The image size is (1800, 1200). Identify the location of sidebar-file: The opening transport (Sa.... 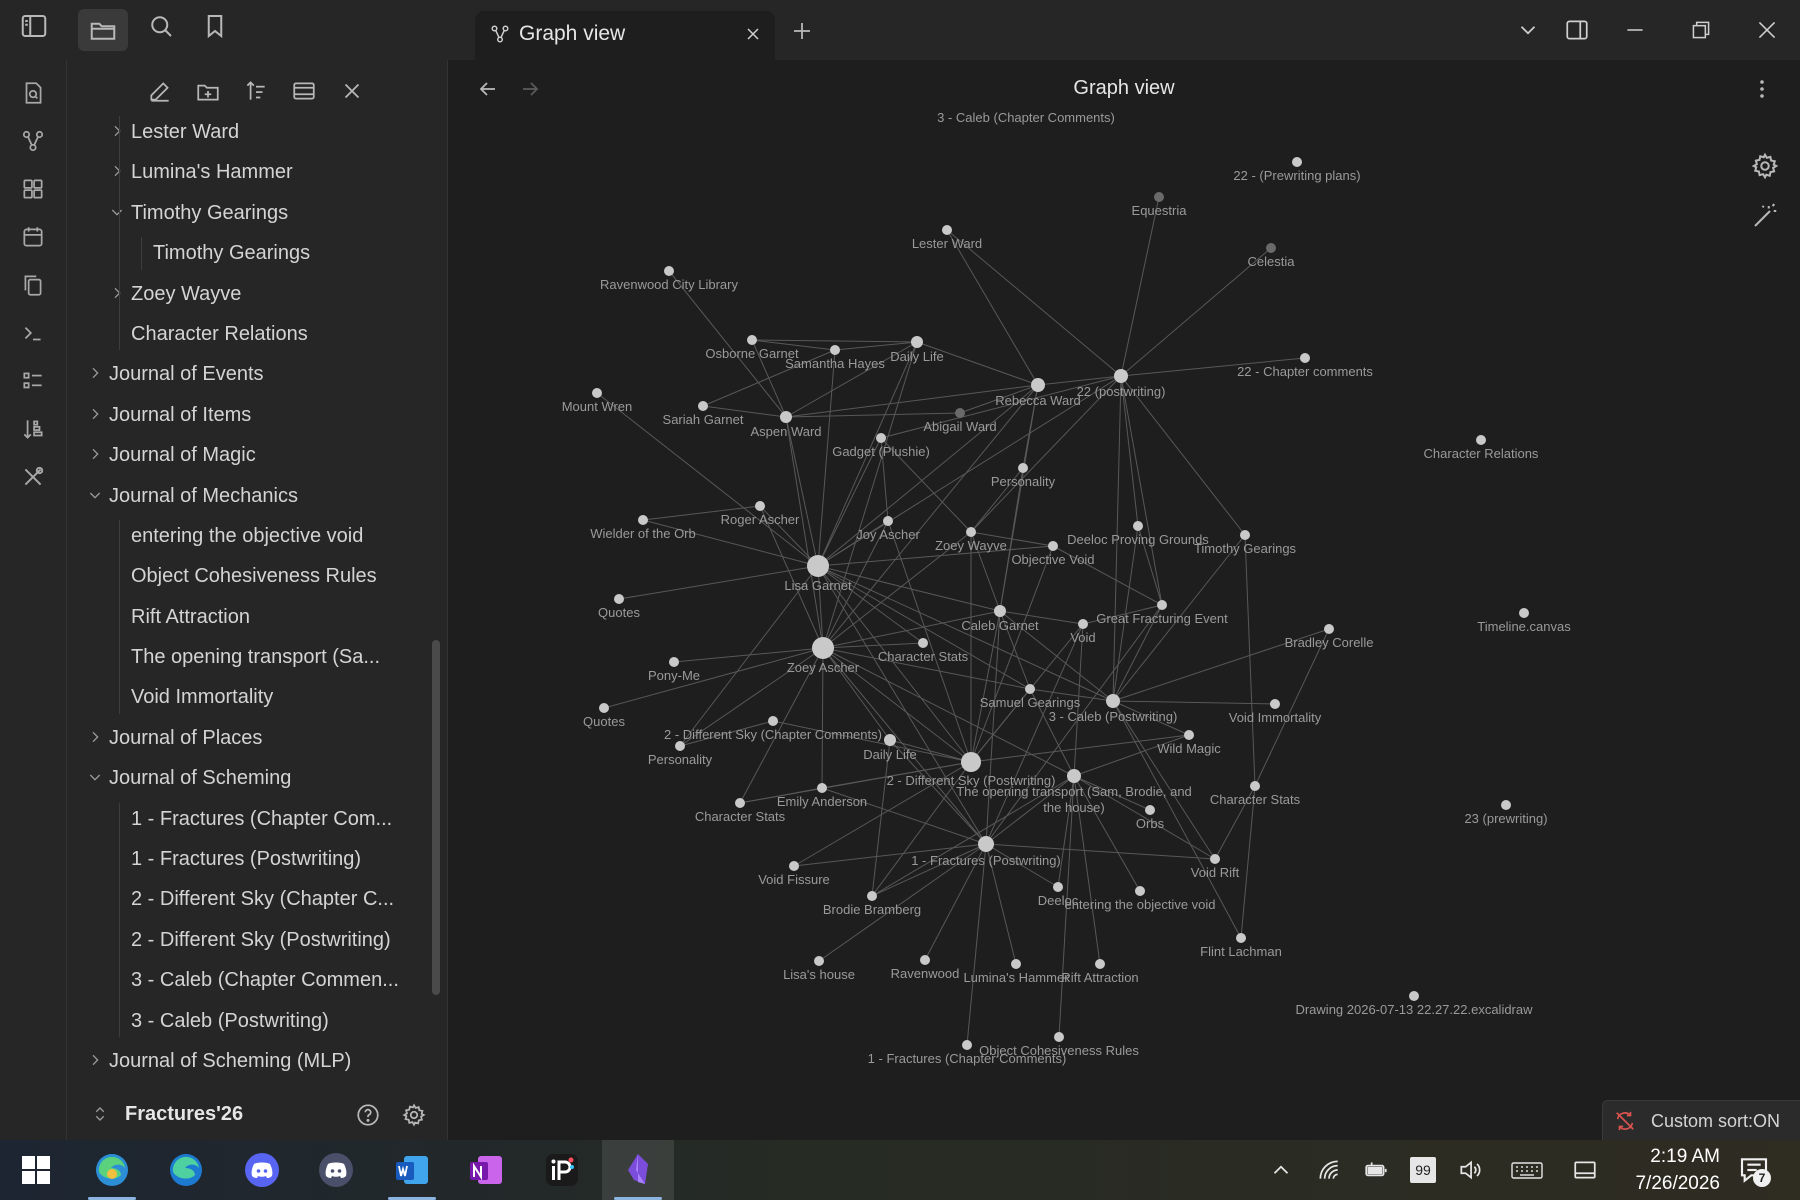
(247, 657).